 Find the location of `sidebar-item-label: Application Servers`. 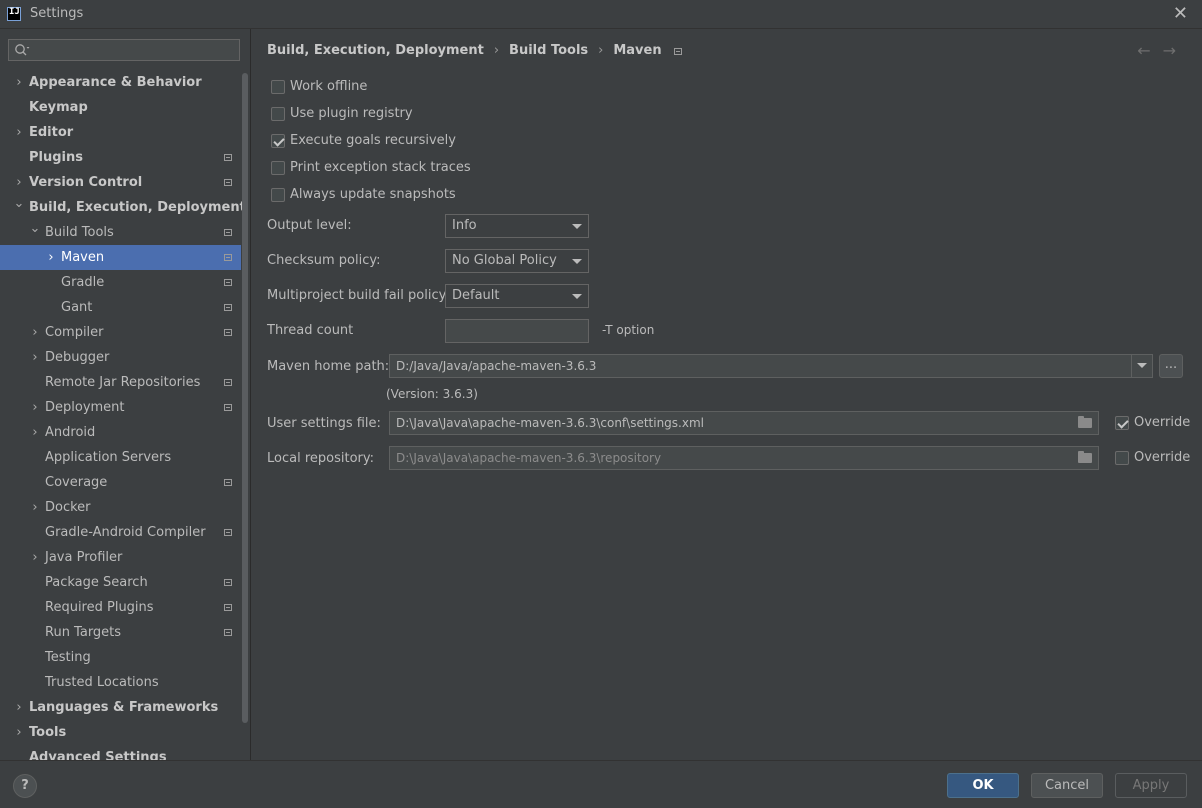

sidebar-item-label: Application Servers is located at coordinates (108, 457).